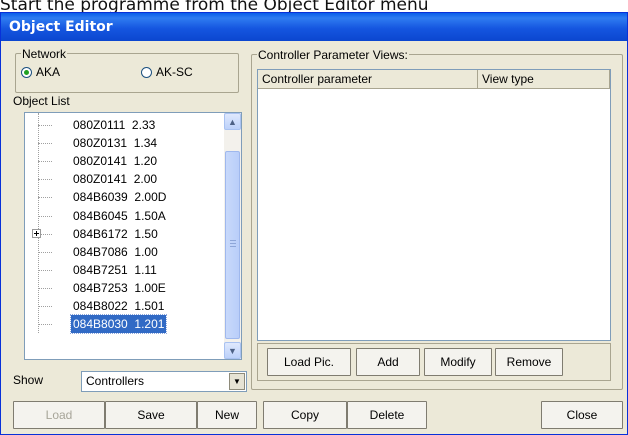  What do you see at coordinates (115, 233) in the screenshot?
I see `tree-item-label: 084B6172 1.50` at bounding box center [115, 233].